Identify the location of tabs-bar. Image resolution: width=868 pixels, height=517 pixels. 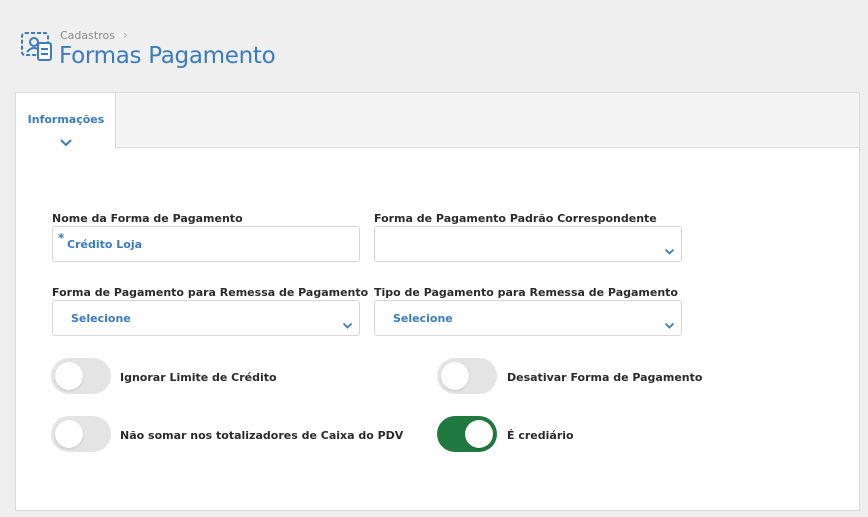
(437, 120).